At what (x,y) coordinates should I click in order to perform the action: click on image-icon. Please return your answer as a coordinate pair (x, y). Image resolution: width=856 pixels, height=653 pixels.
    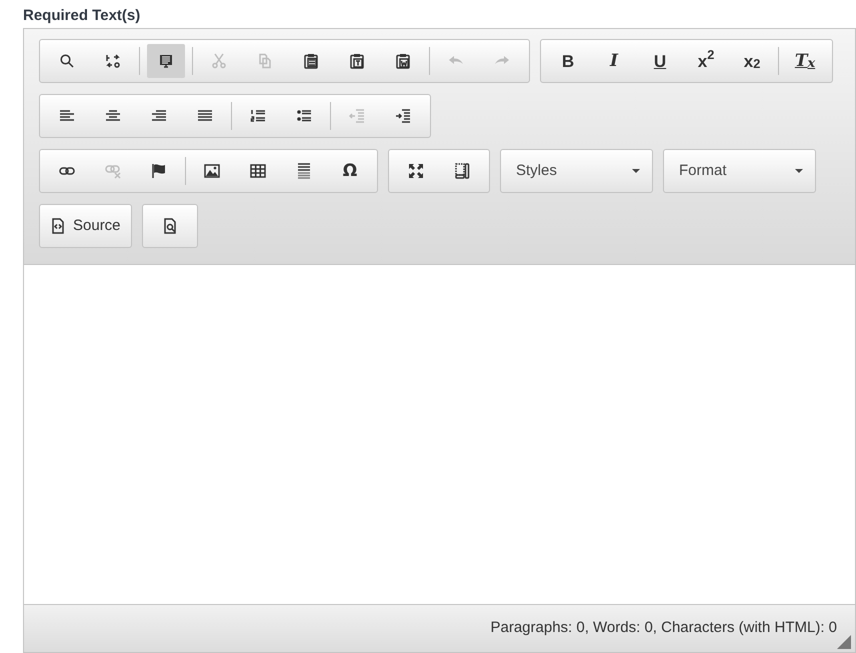
    Looking at the image, I should click on (212, 171).